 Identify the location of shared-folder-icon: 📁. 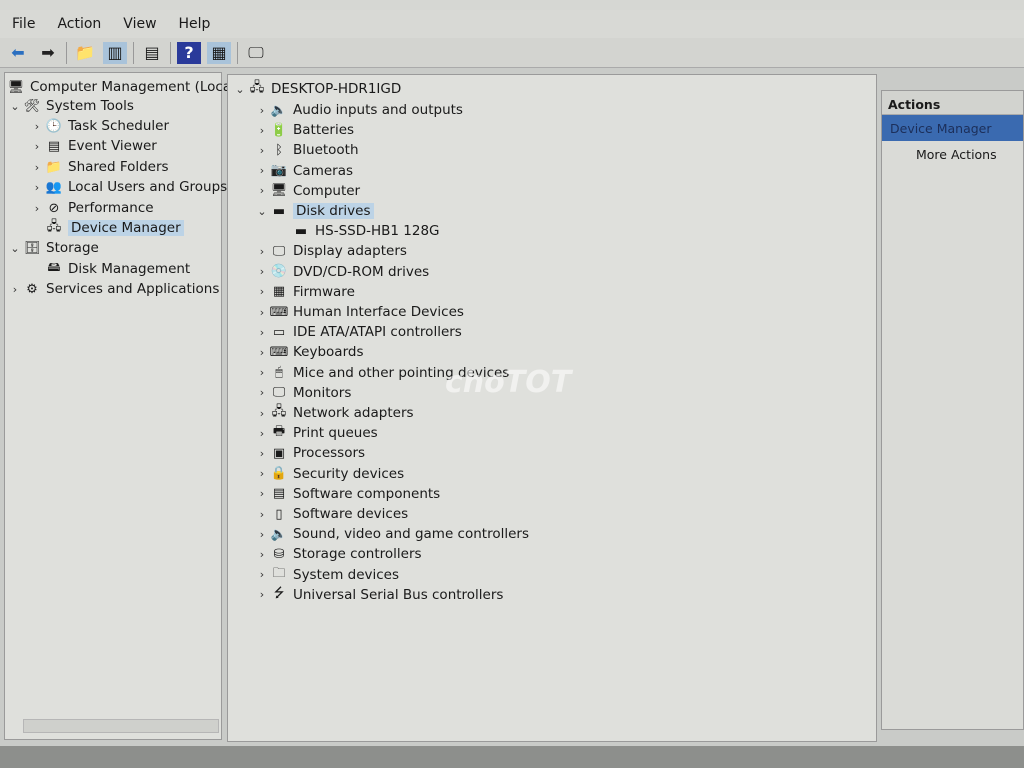
(54, 167).